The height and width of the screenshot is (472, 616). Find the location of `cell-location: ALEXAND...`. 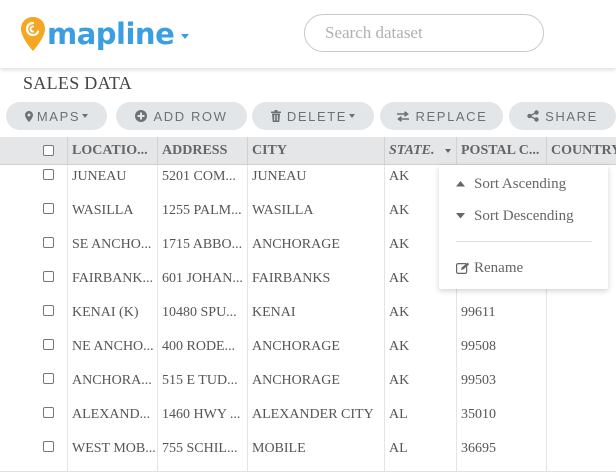

cell-location: ALEXAND... is located at coordinates (112, 420).